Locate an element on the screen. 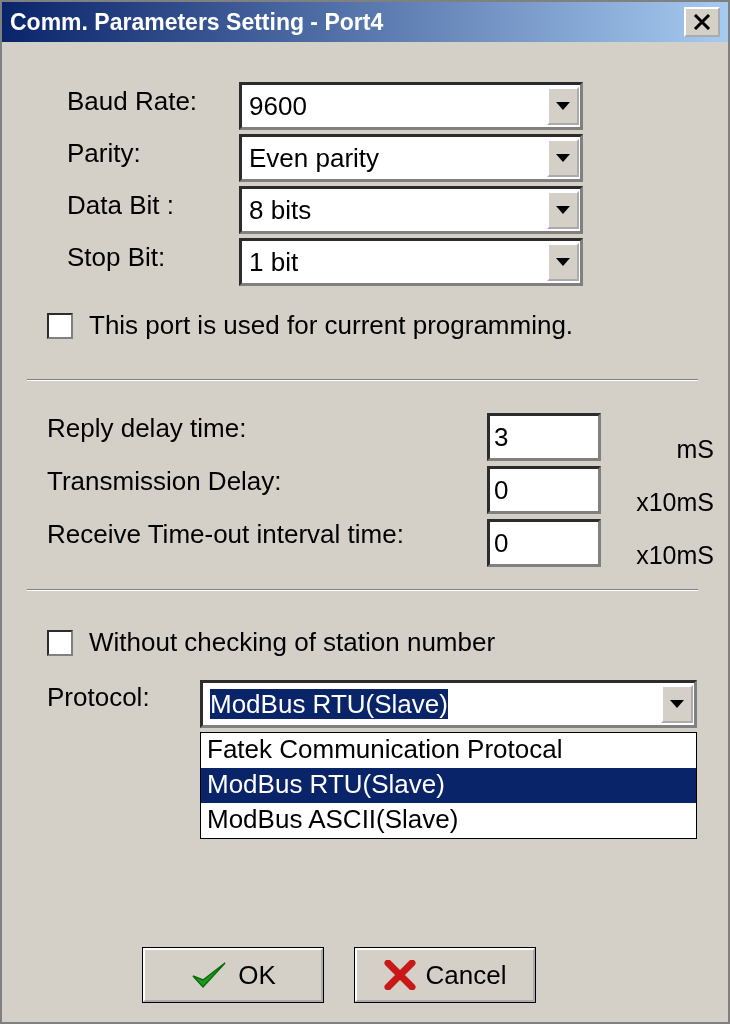  ok-button: OK is located at coordinates (233, 975).